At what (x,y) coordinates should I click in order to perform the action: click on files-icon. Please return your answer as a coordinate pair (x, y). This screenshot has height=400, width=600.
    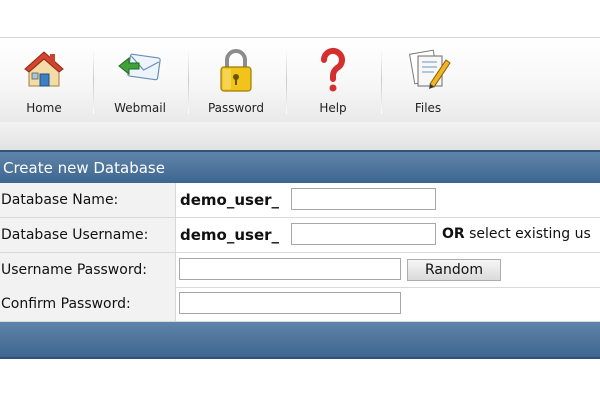
    Looking at the image, I should click on (429, 69).